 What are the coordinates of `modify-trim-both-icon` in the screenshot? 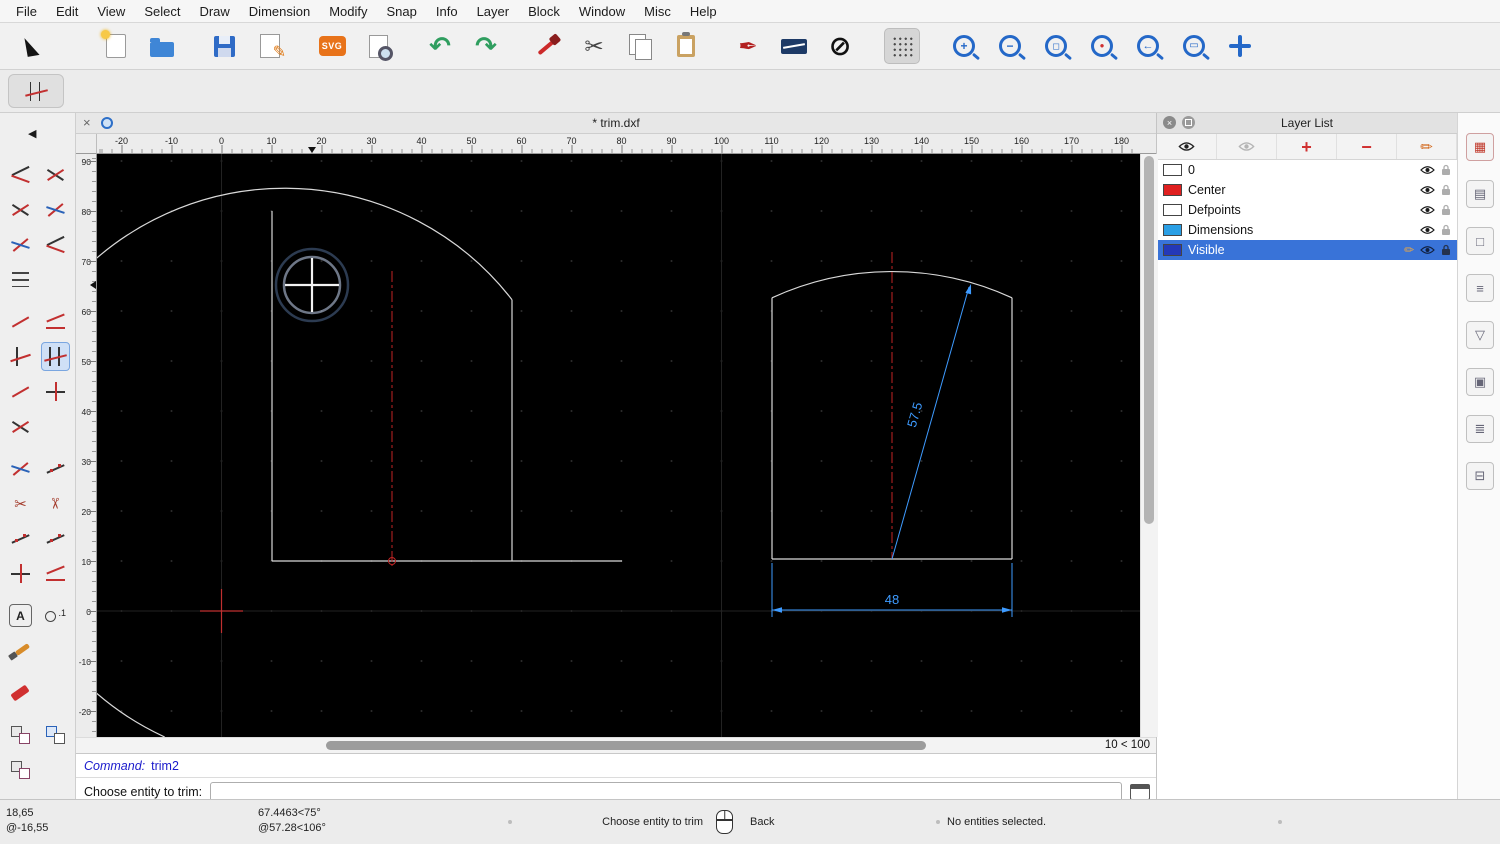 It's located at (55, 356).